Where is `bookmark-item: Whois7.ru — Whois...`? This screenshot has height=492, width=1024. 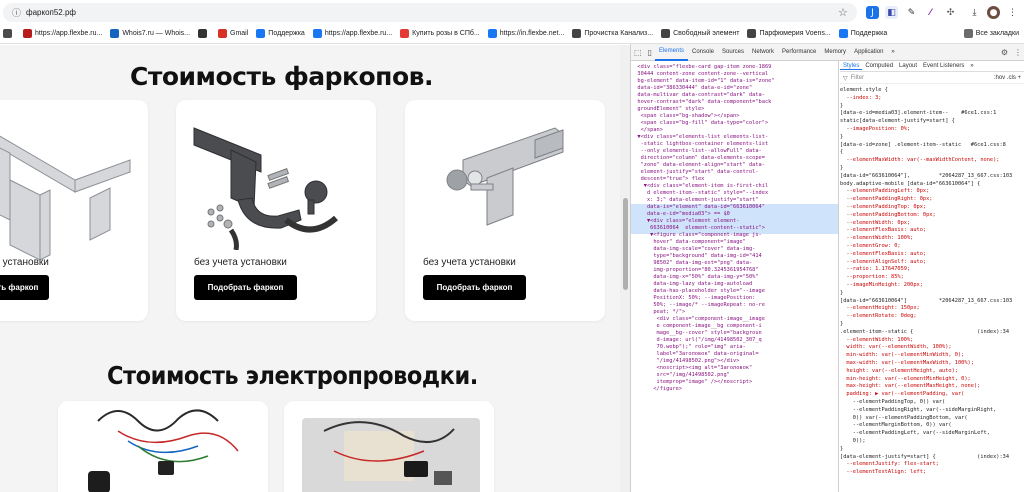
bookmark-item: Whois7.ru — Whois... is located at coordinates (151, 34).